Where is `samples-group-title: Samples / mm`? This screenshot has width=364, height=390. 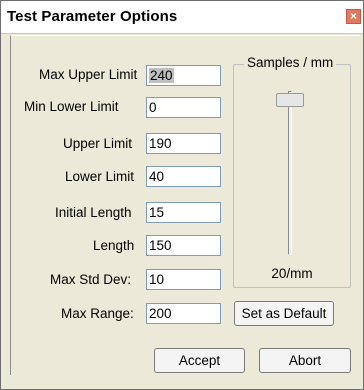 samples-group-title: Samples / mm is located at coordinates (290, 62).